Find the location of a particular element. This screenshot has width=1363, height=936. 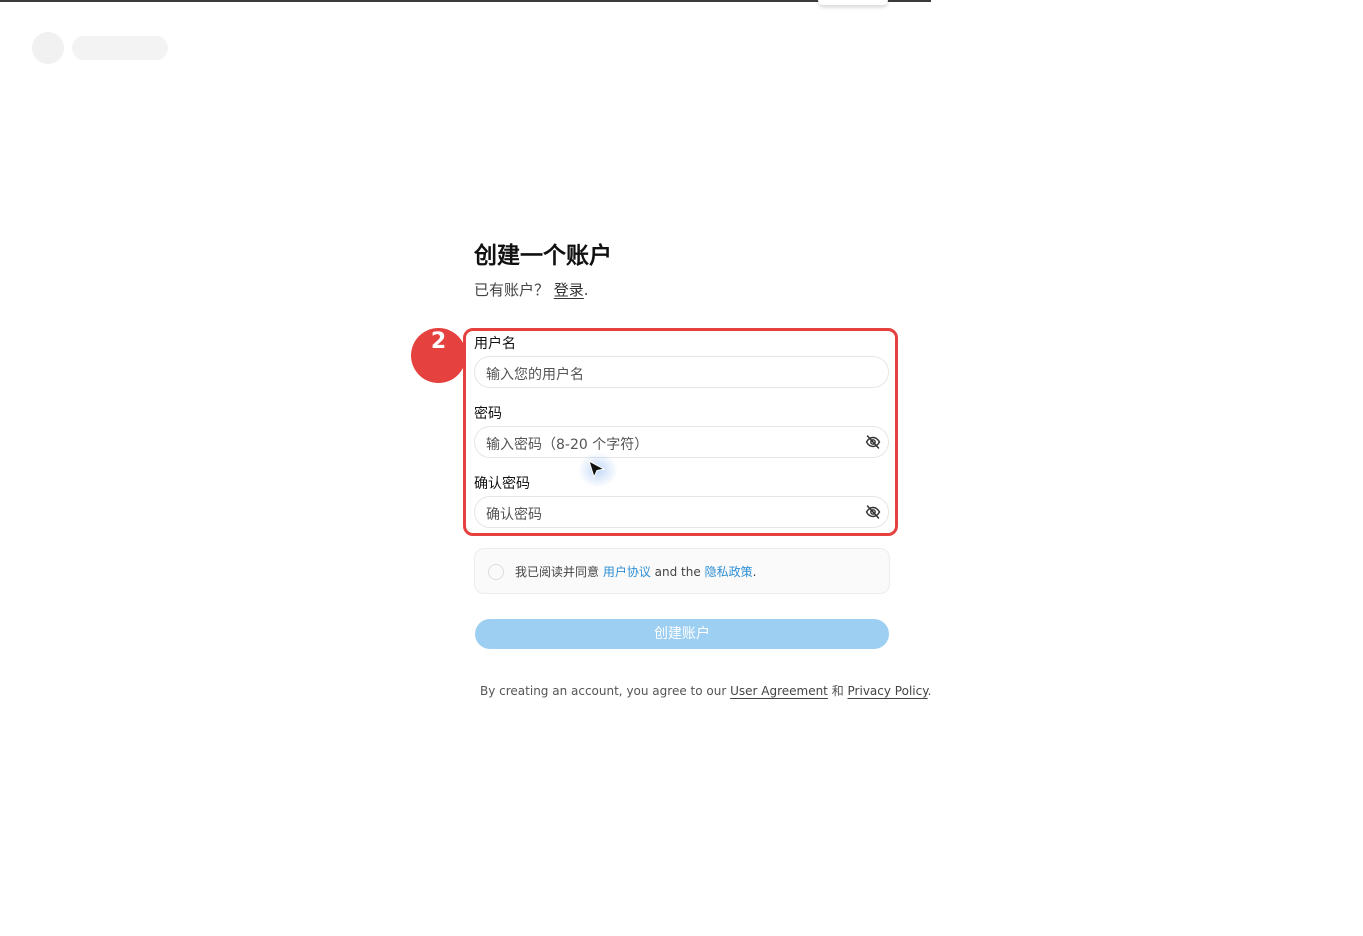

confirm-password-input: 确认密码 is located at coordinates (681, 512).